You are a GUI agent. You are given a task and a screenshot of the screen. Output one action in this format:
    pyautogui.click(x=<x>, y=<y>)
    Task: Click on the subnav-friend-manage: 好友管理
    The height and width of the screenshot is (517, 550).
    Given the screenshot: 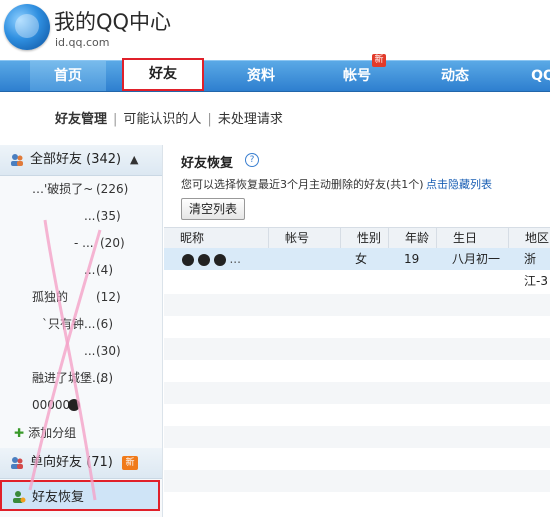 What is the action you would take?
    pyautogui.click(x=81, y=119)
    